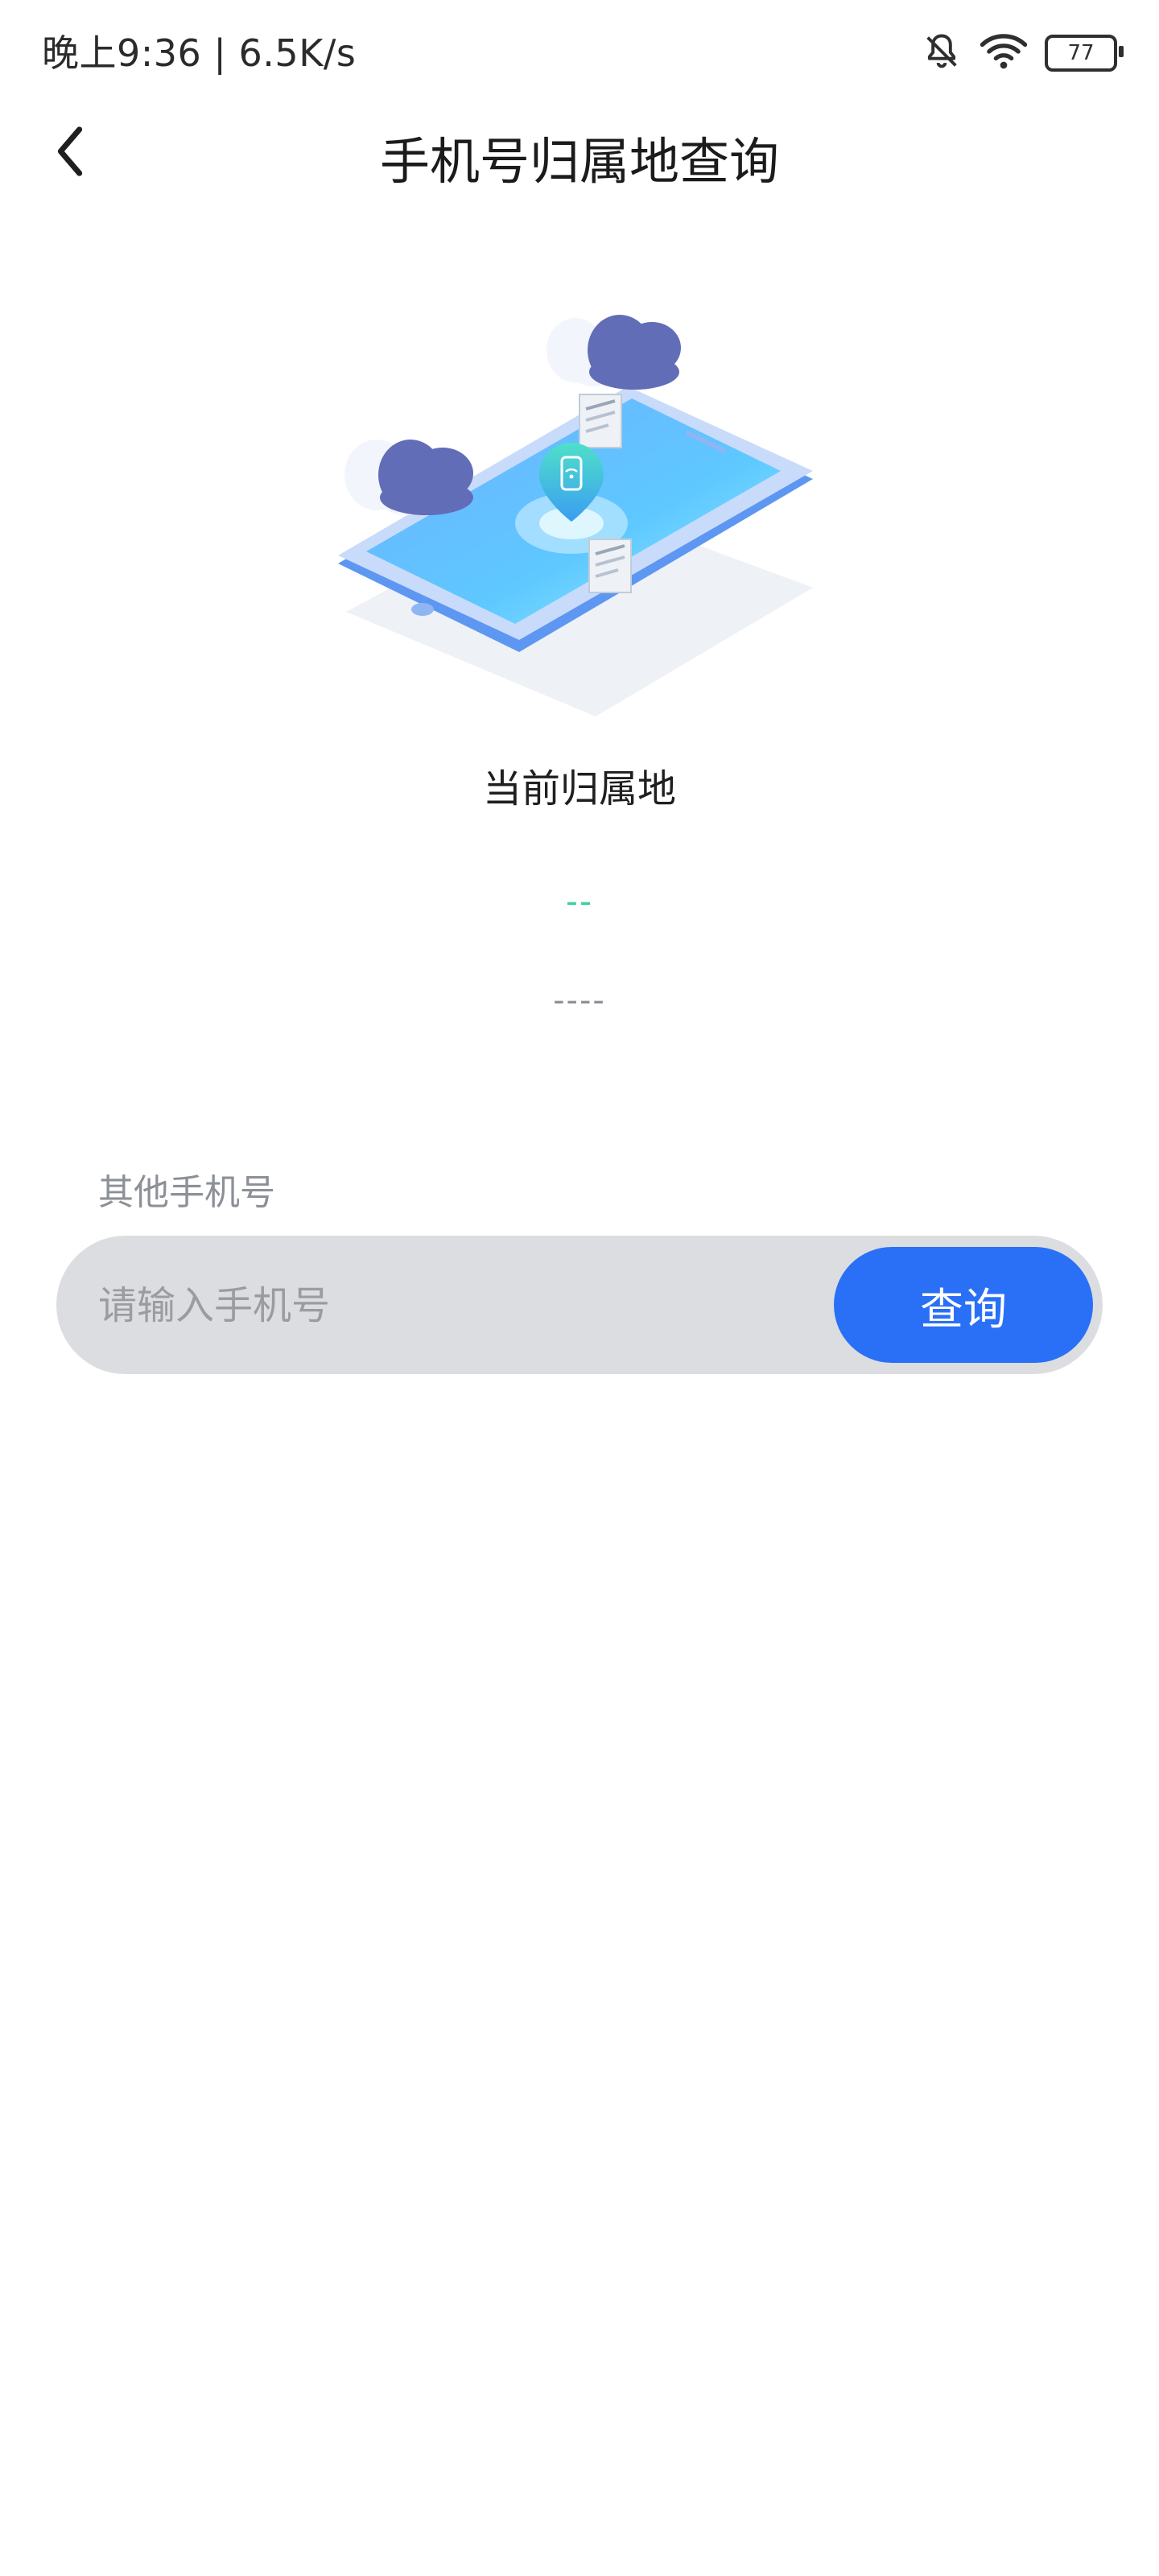 The width and height of the screenshot is (1159, 2576). What do you see at coordinates (579, 161) in the screenshot?
I see `page-title: 手机号归属地查询` at bounding box center [579, 161].